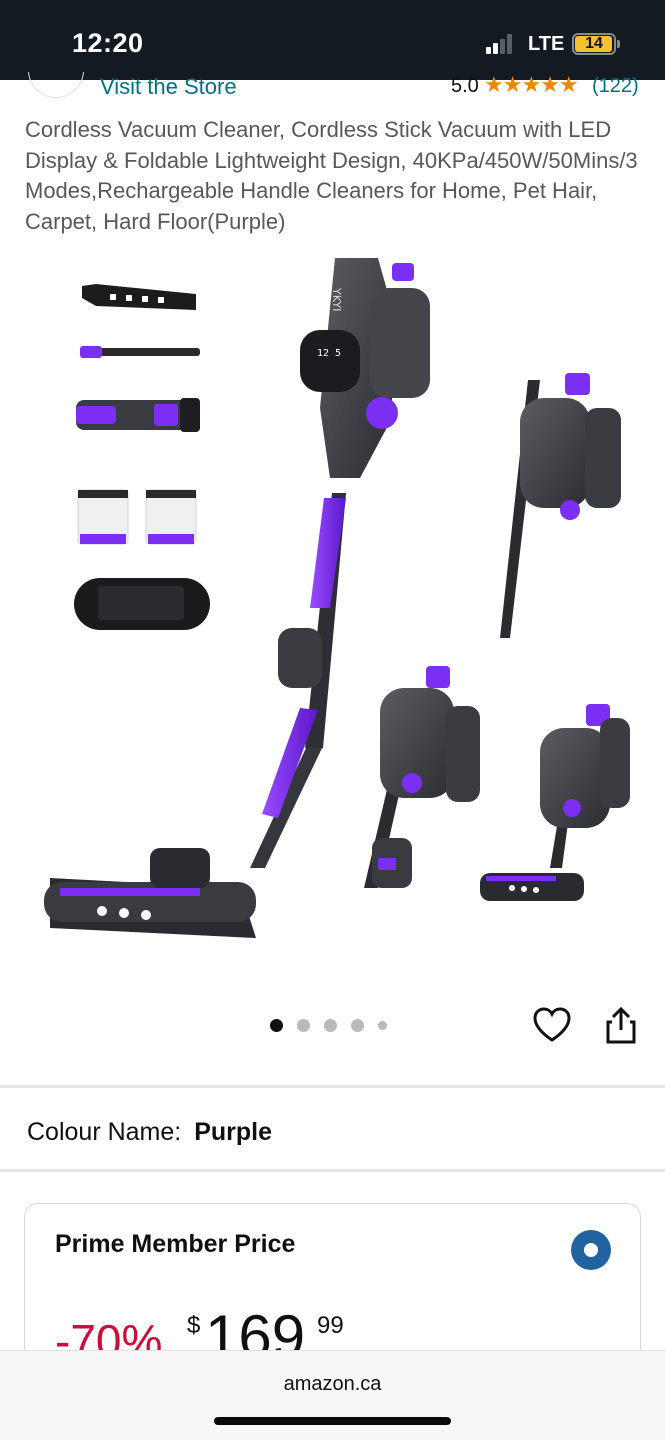 This screenshot has width=665, height=1440. Describe the element at coordinates (591, 1250) in the screenshot. I see `price-option-radio` at that location.